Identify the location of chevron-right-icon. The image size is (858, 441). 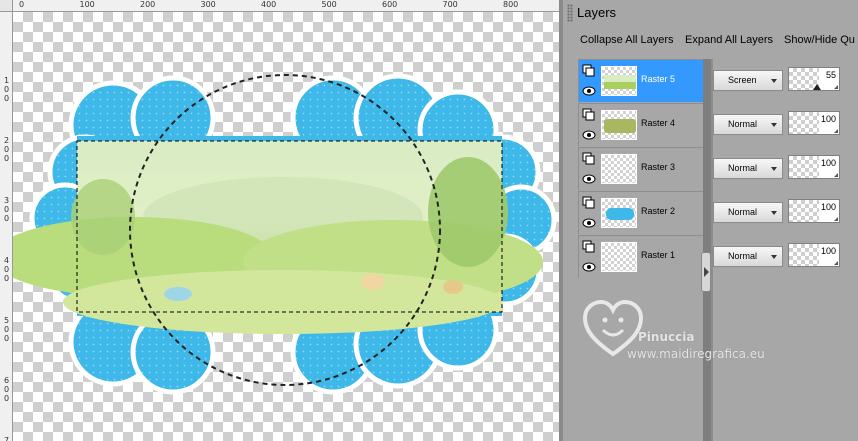
(706, 272).